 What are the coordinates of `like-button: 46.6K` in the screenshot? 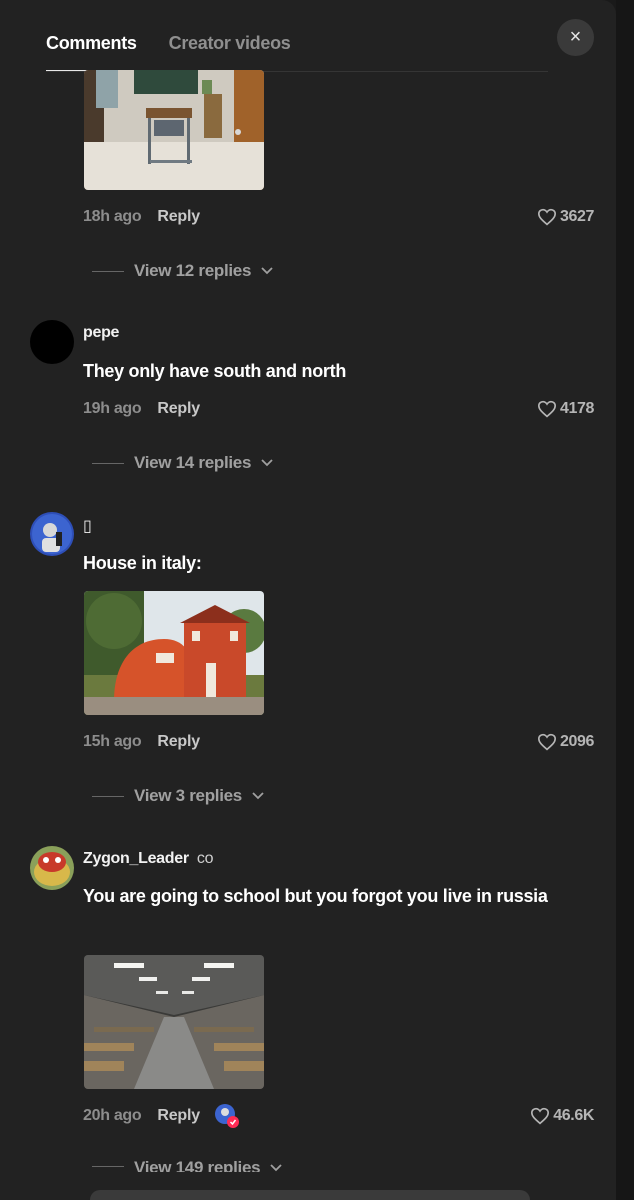 It's located at (562, 1116).